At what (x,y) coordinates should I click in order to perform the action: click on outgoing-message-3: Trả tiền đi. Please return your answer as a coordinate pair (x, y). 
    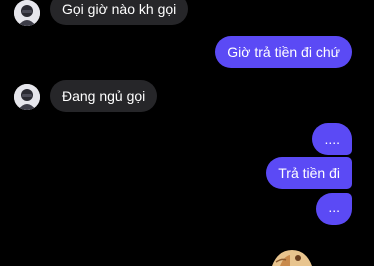
    Looking at the image, I should click on (309, 173).